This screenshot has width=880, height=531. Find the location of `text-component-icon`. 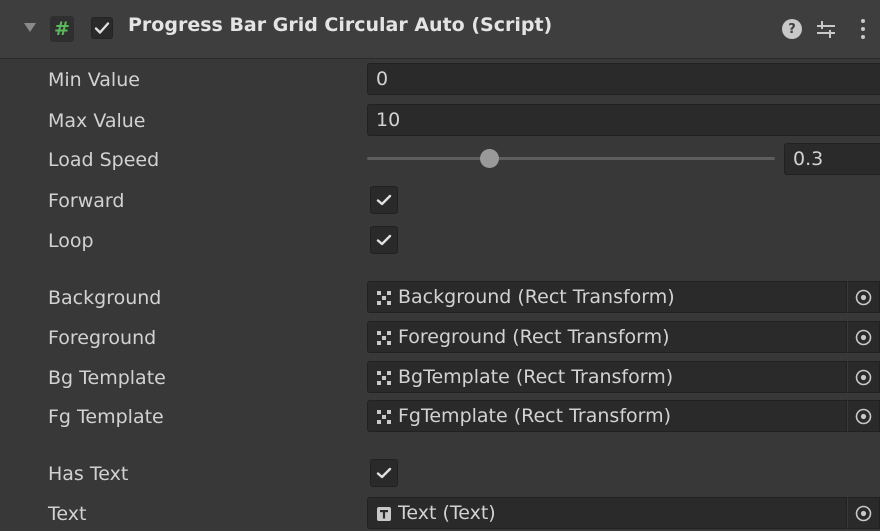

text-component-icon is located at coordinates (384, 514).